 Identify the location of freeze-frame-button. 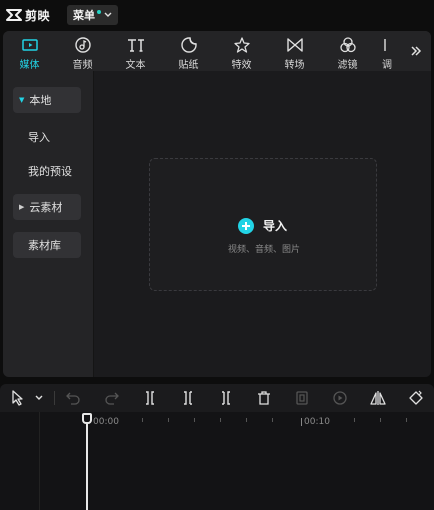
(302, 398).